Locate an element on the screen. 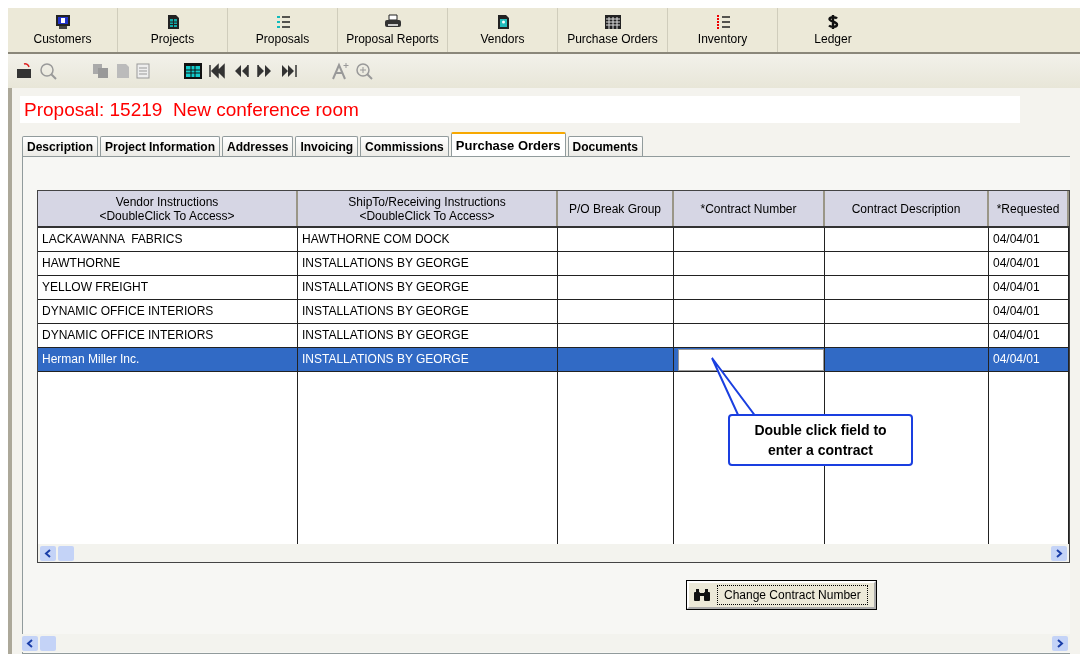  nav-button: Proposal Reports is located at coordinates (393, 30).